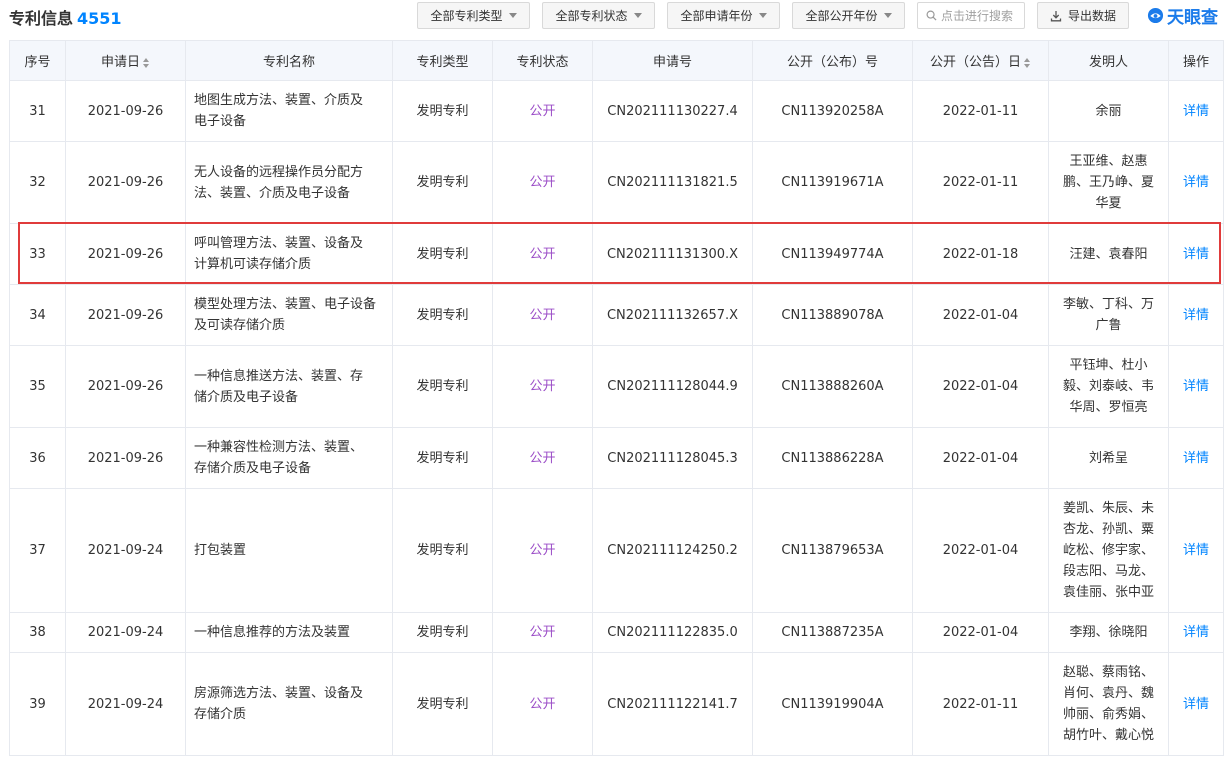 The height and width of the screenshot is (767, 1231). I want to click on inventors-line: 毅、刘泰岐、韦, so click(1108, 386).